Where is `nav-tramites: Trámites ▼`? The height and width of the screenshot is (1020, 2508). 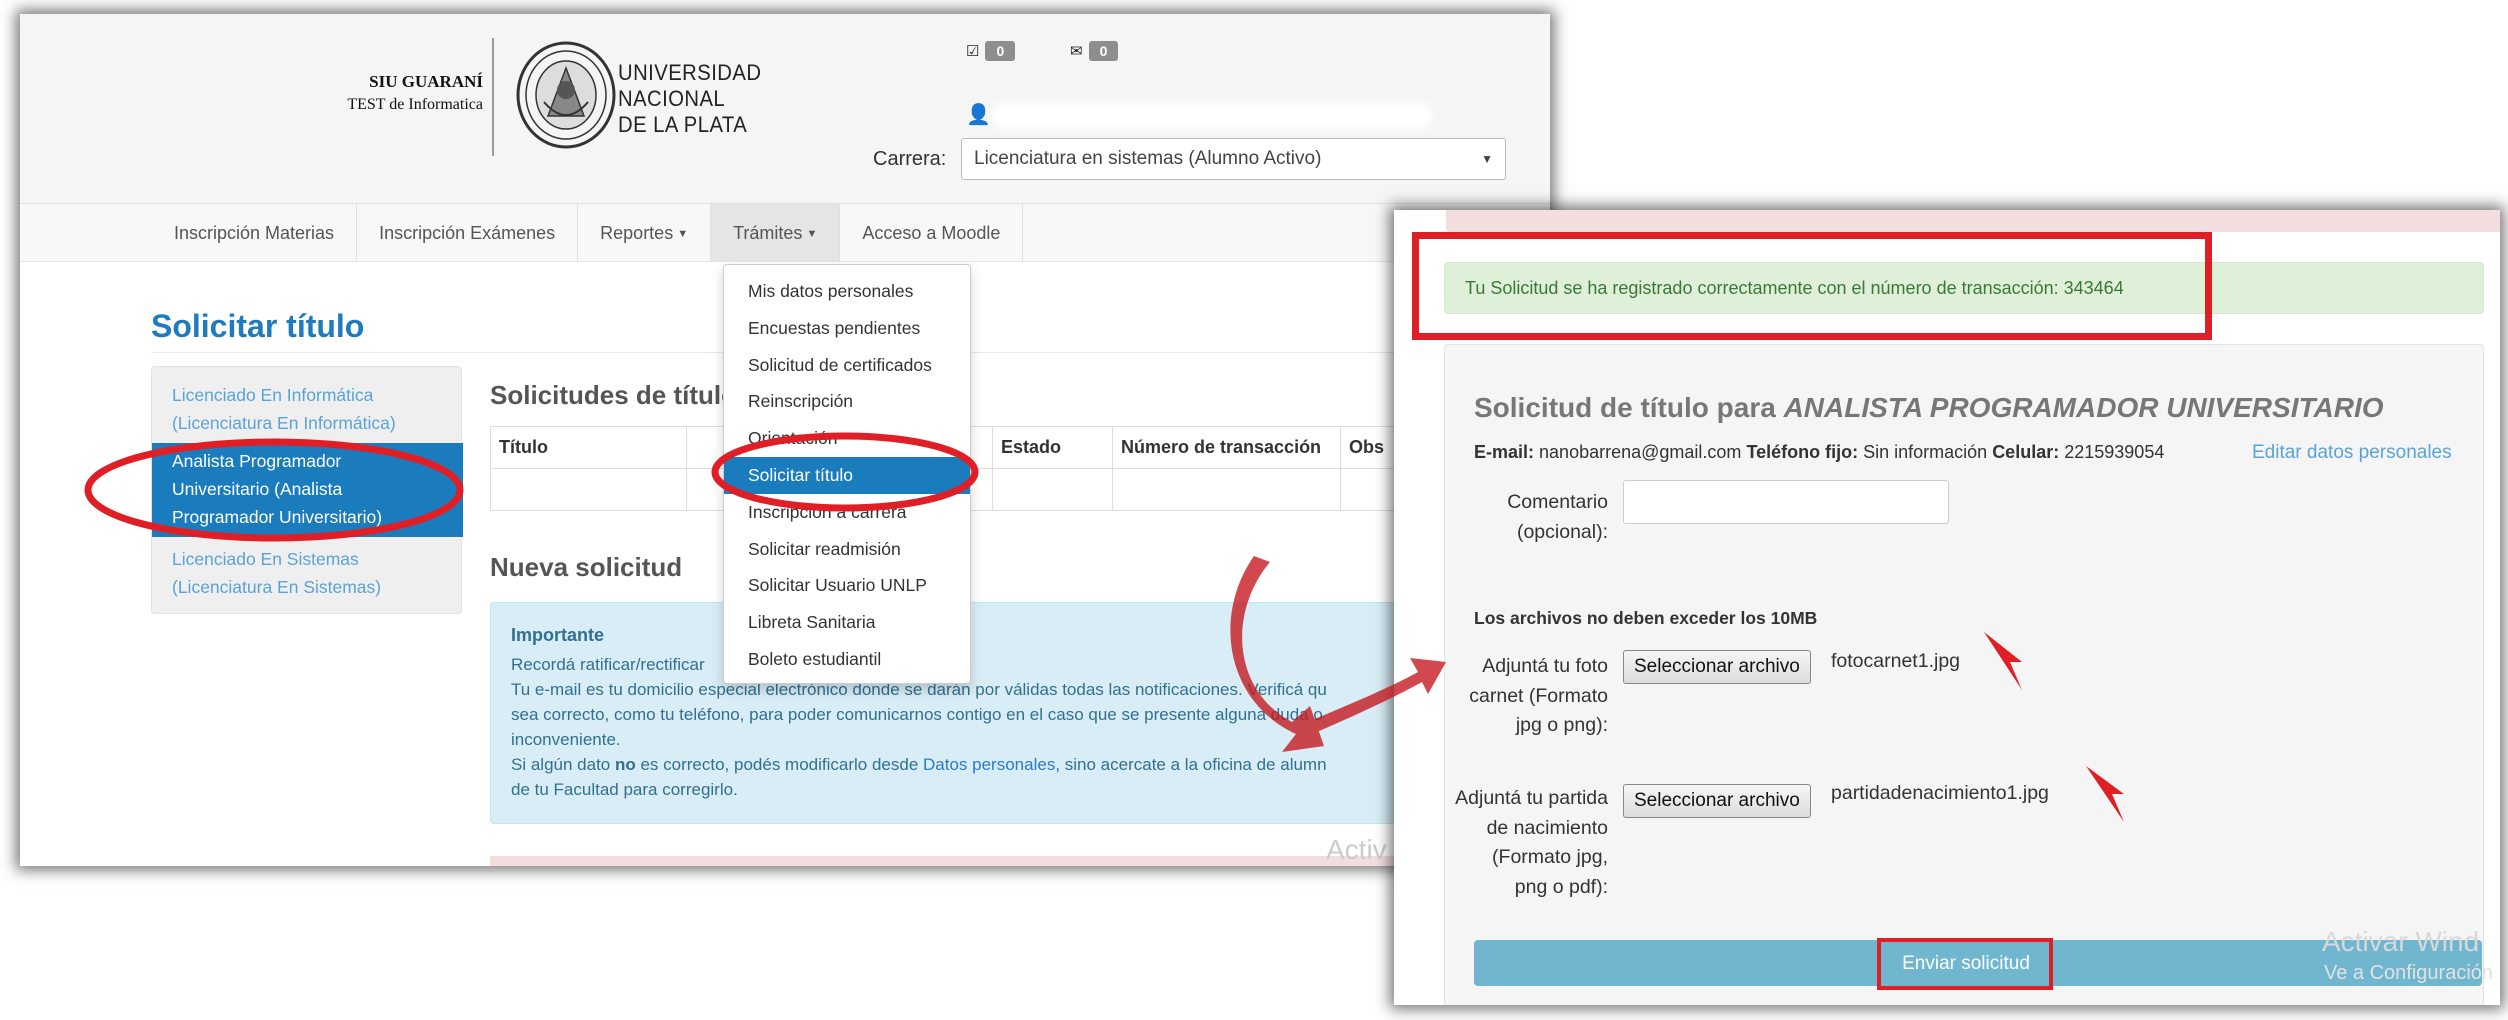 nav-tramites: Trámites ▼ is located at coordinates (776, 233).